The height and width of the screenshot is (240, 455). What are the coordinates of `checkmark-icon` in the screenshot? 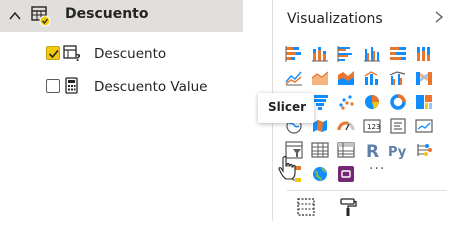 It's located at (53, 54).